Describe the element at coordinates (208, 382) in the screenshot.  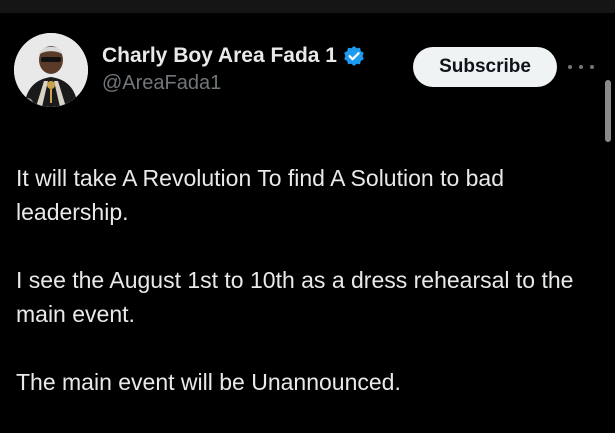
I see `tweet-paragraph: The main event will be Unannounced.` at that location.